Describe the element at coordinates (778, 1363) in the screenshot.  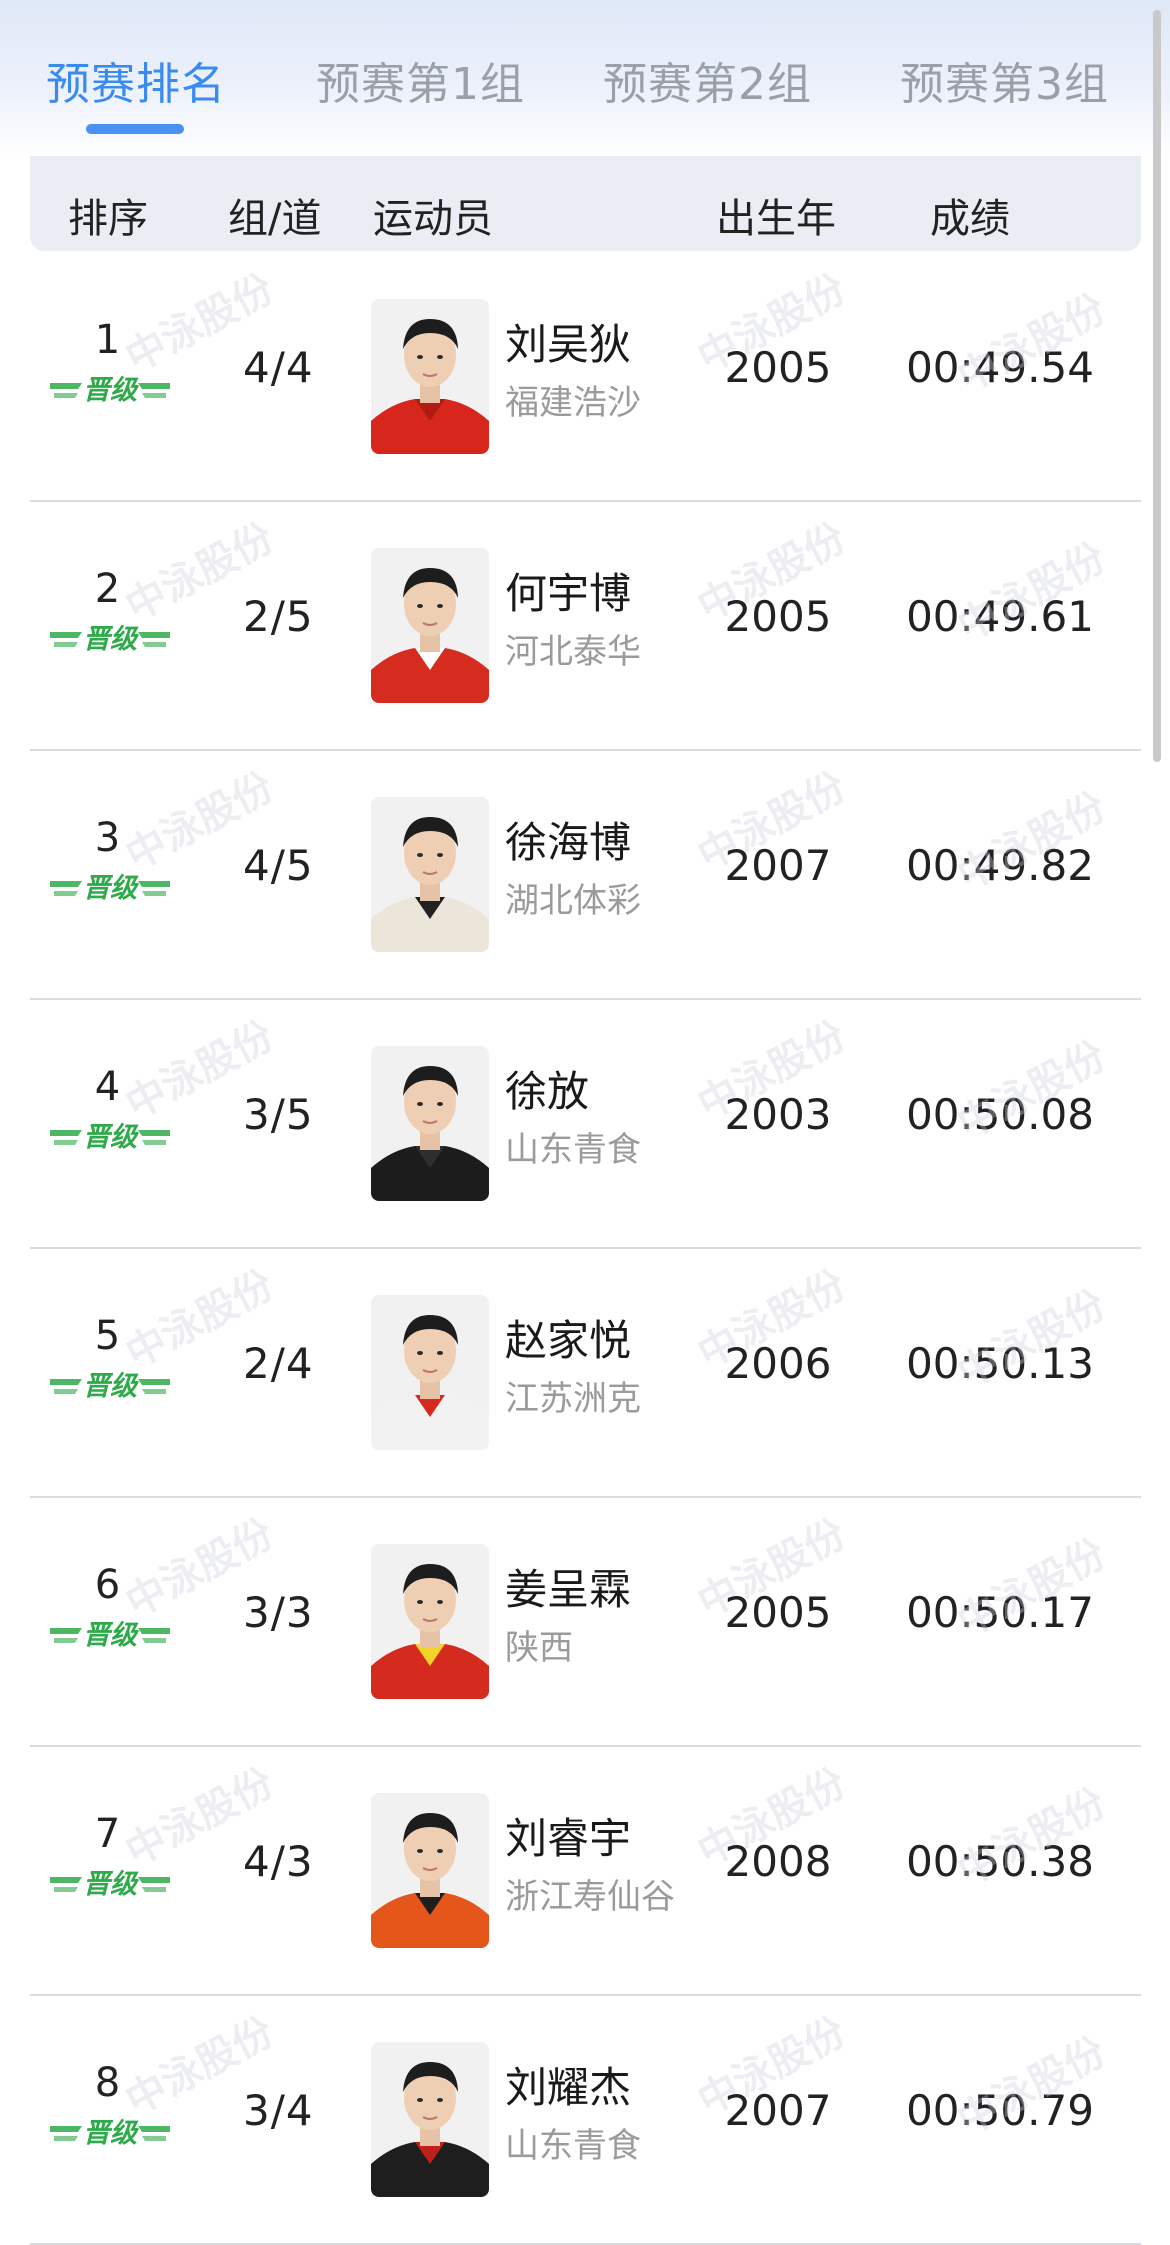
I see `birth-year: 2006` at that location.